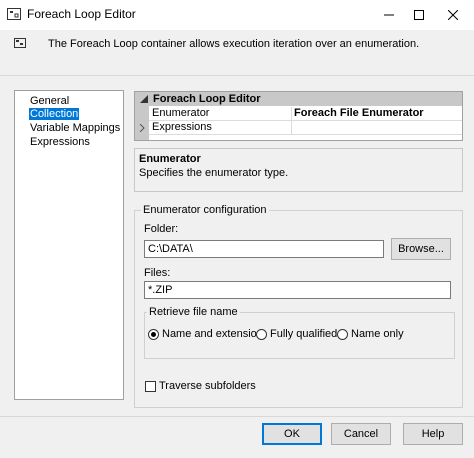 The image size is (474, 458). What do you see at coordinates (81, 14) in the screenshot?
I see `window-title: Foreach Loop Editor` at bounding box center [81, 14].